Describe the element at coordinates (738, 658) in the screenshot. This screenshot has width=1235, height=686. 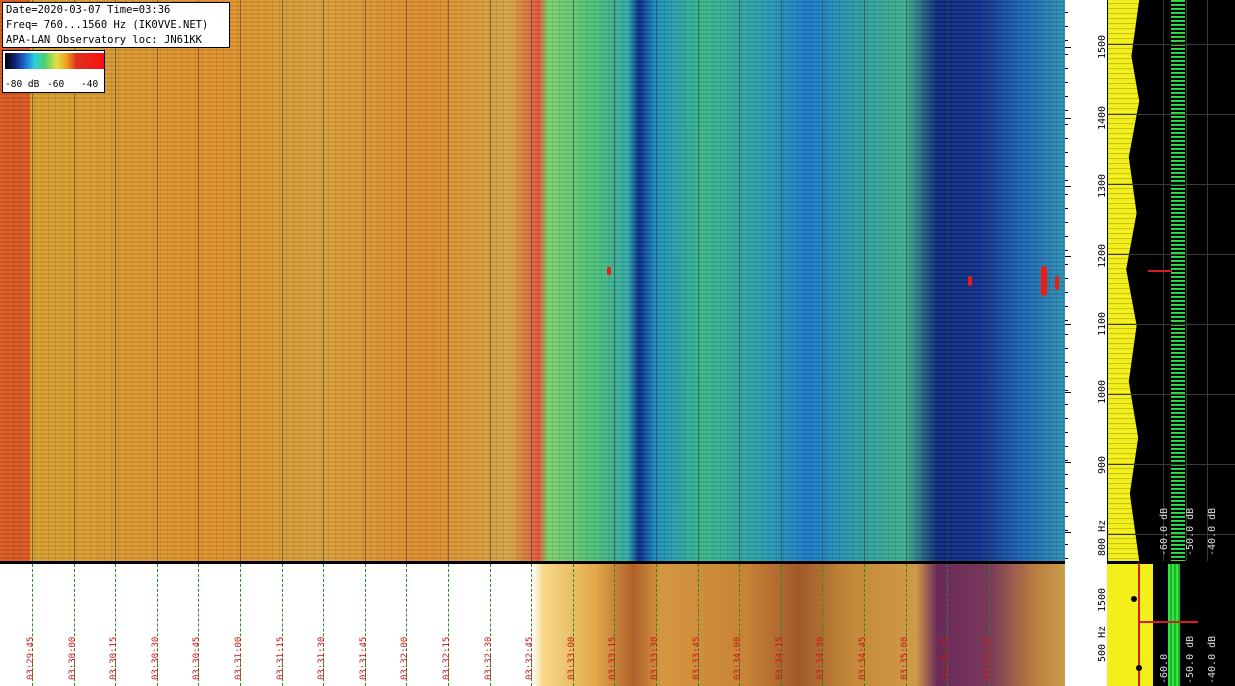
I see `time-label: 03:34:00` at that location.